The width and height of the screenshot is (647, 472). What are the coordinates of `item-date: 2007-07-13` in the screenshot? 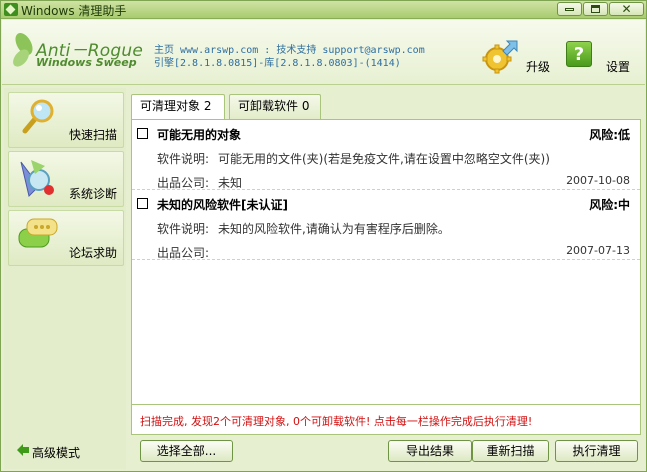 It's located at (598, 250).